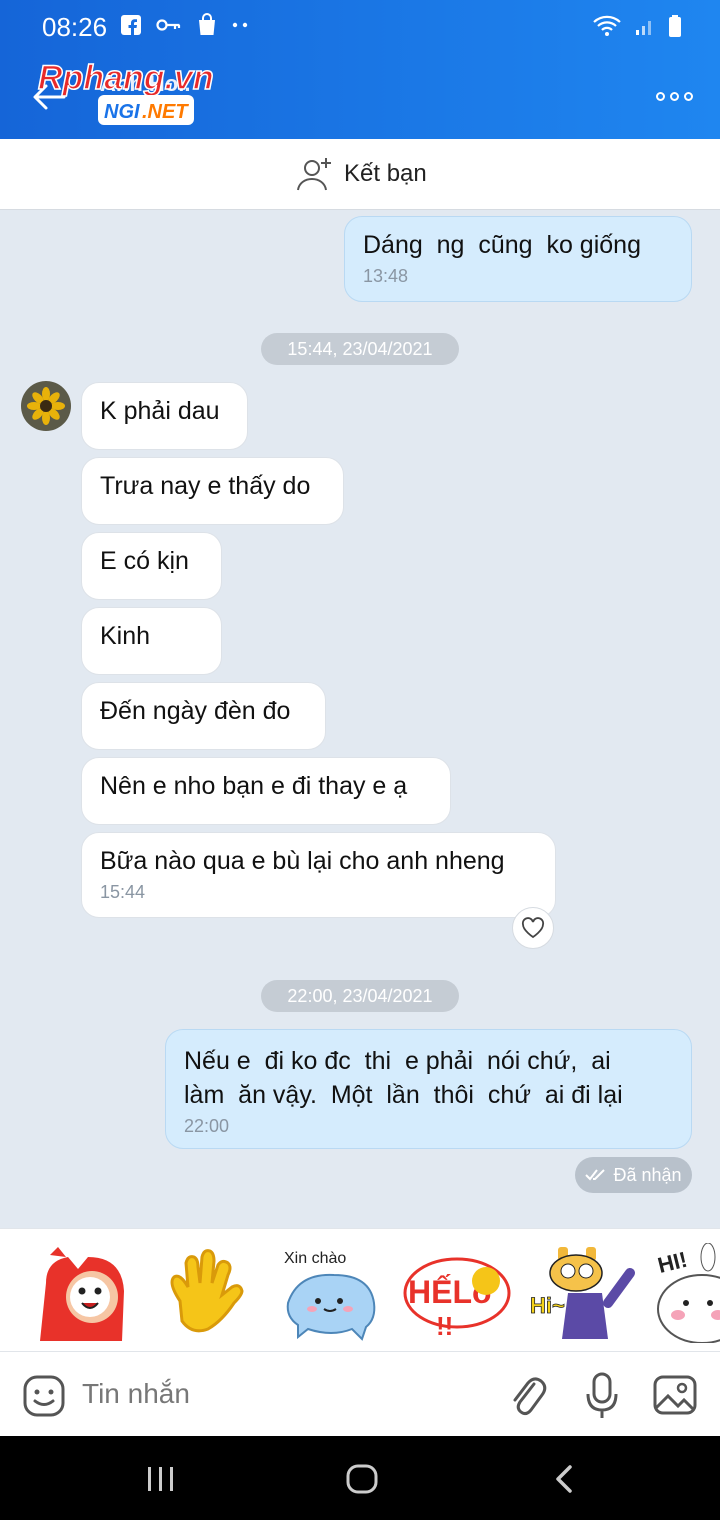 This screenshot has height=1520, width=720. What do you see at coordinates (385, 173) in the screenshot?
I see `add-friend-label: Kết bạn` at bounding box center [385, 173].